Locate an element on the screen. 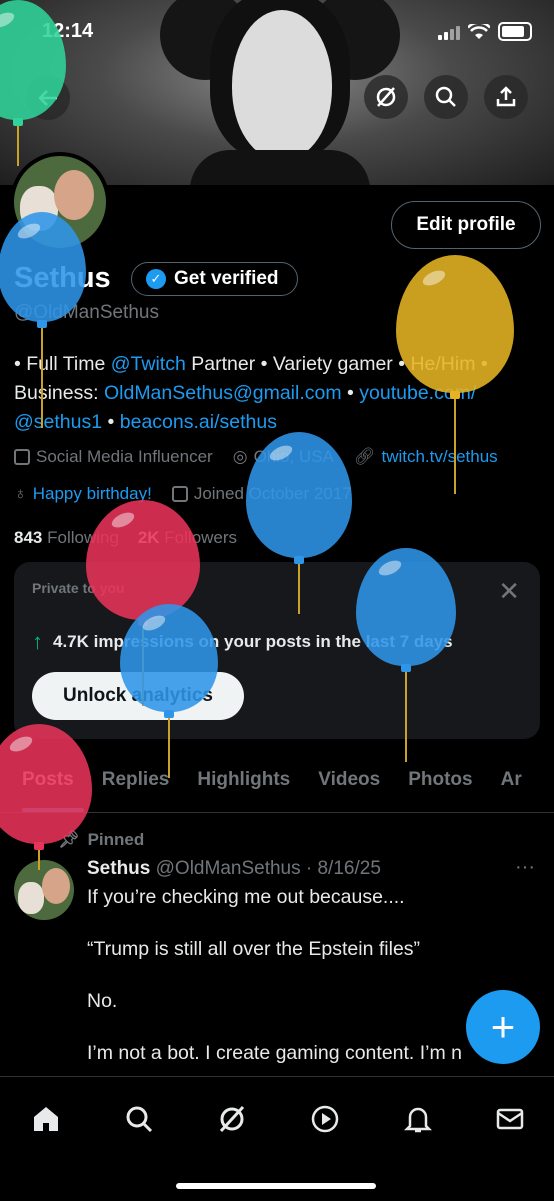  balloon-icon: ♁ is located at coordinates (20, 493).